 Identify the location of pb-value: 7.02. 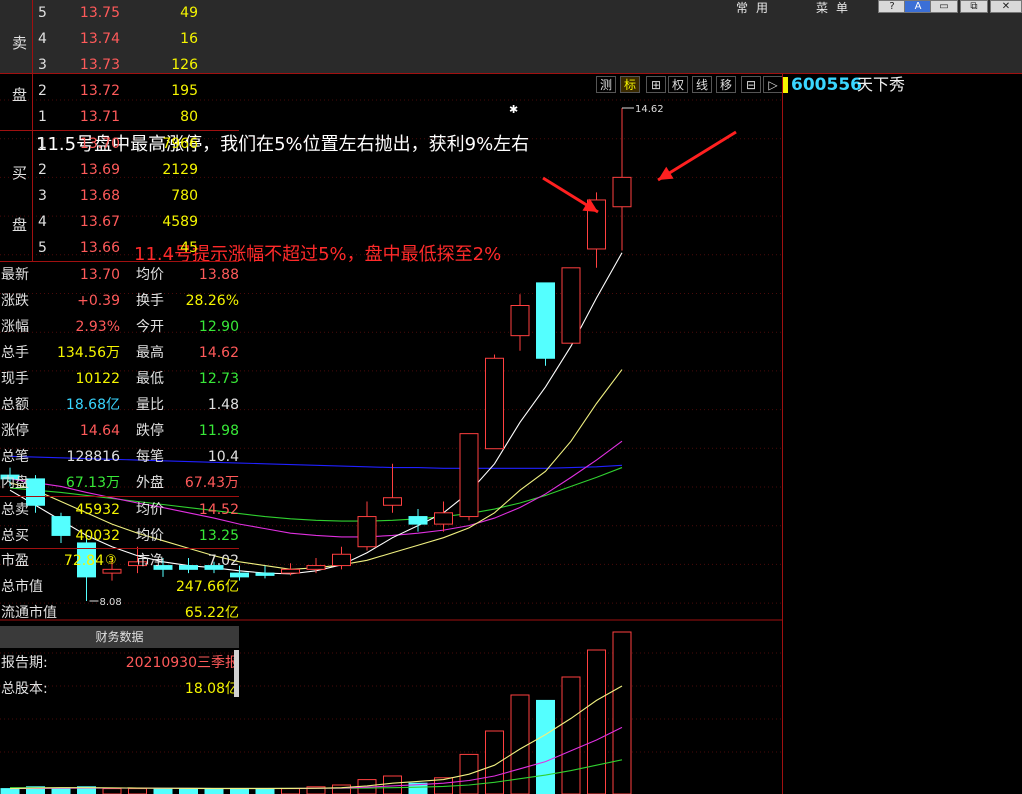
(223, 561).